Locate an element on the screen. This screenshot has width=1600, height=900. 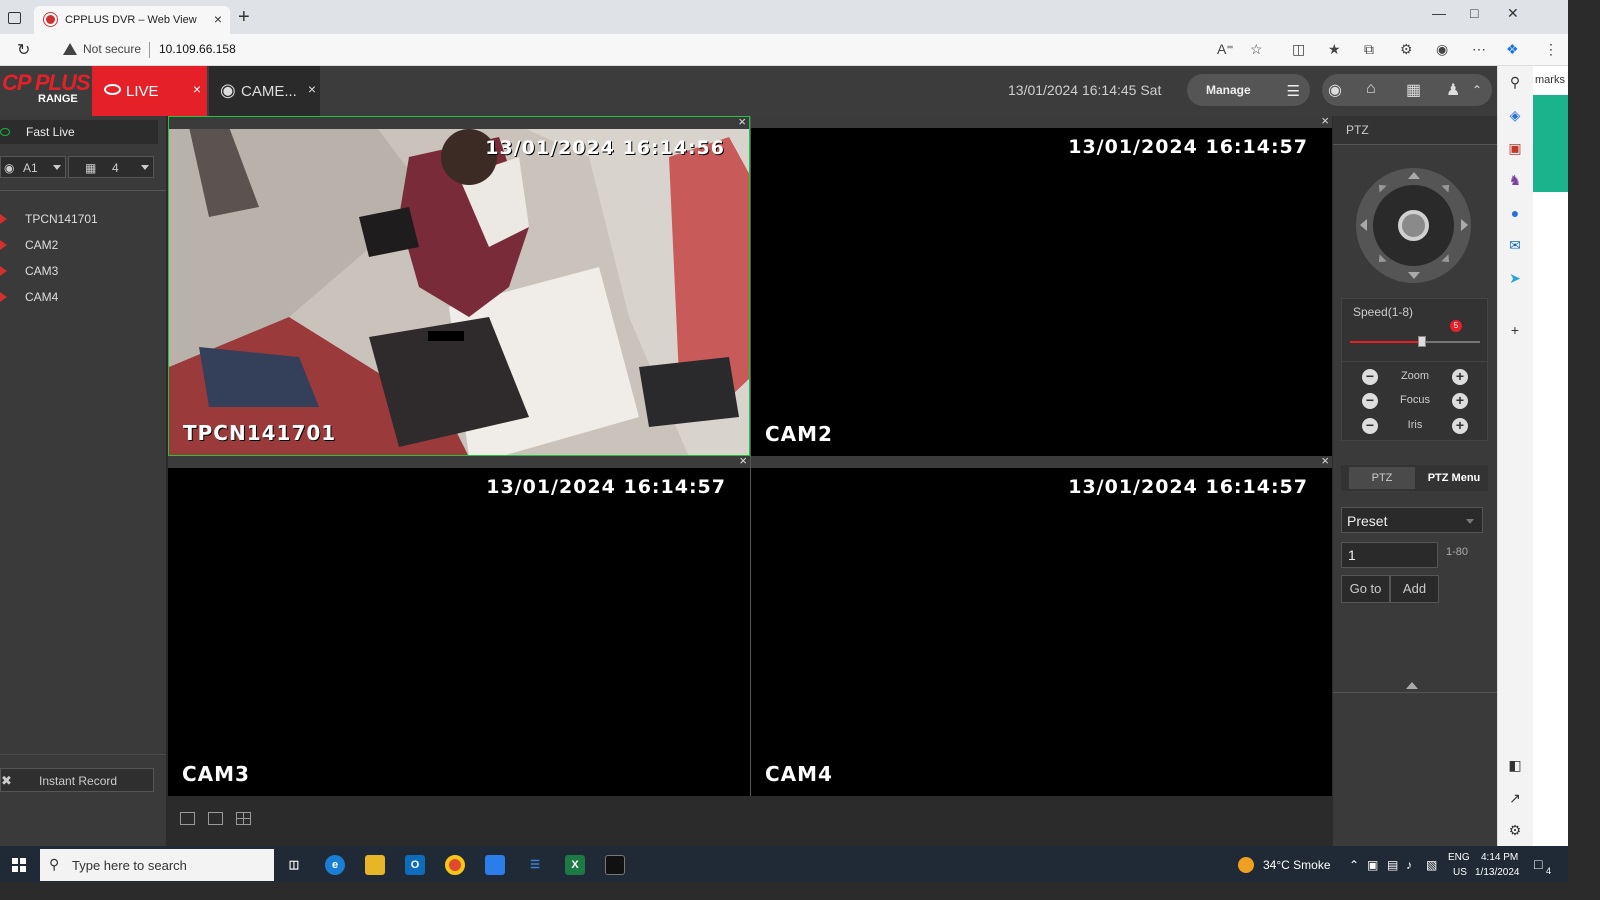
arrow-down-icon is located at coordinates (1414, 275).